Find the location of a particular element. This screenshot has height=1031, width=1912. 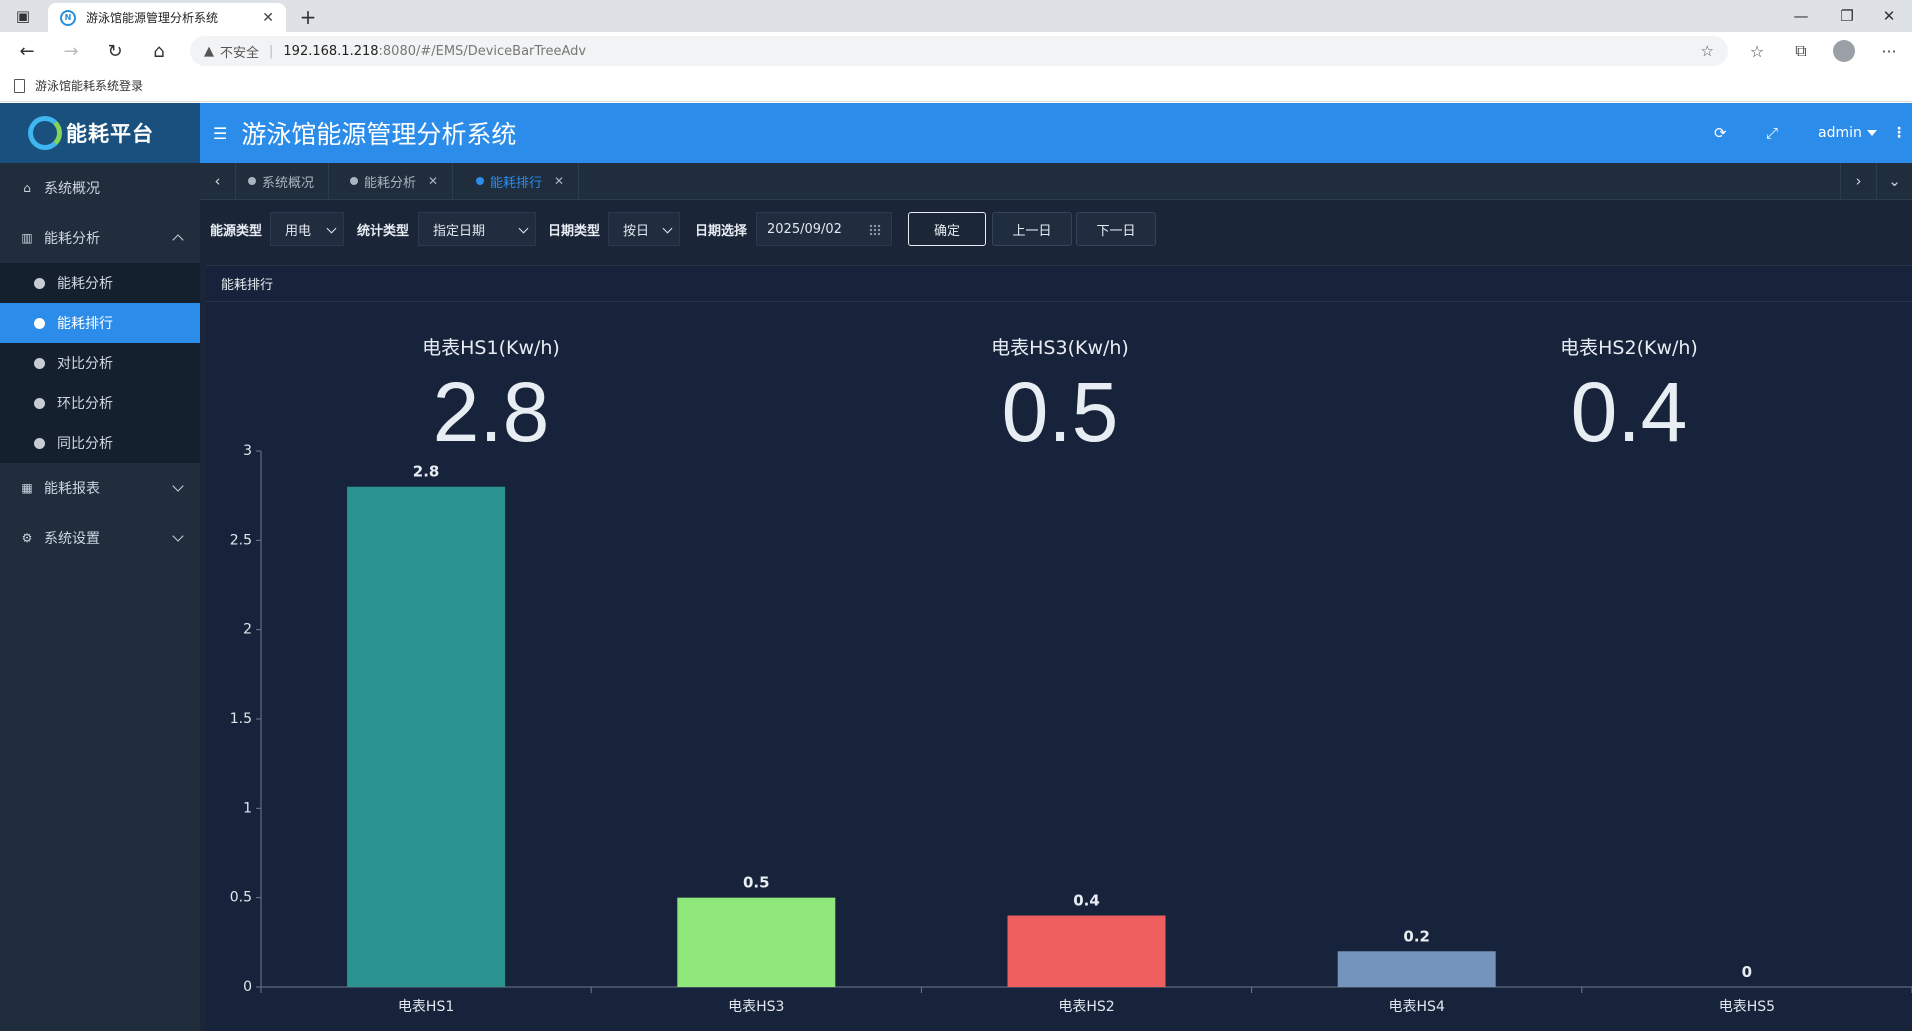

kpi-title-2: 电表HS3(Kw/h) is located at coordinates (1060, 348).